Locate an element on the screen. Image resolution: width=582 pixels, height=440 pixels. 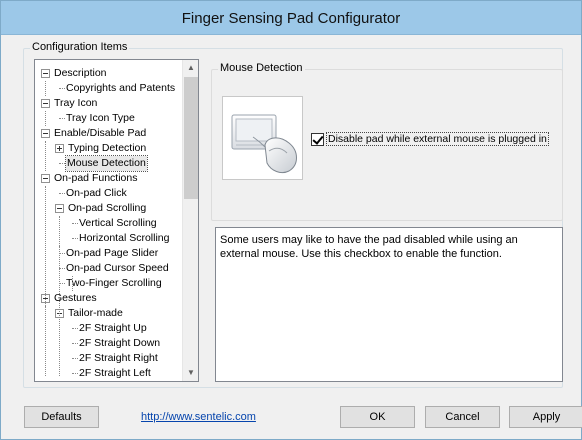
tree-item-label: Typing Detection is located at coordinates (107, 148).